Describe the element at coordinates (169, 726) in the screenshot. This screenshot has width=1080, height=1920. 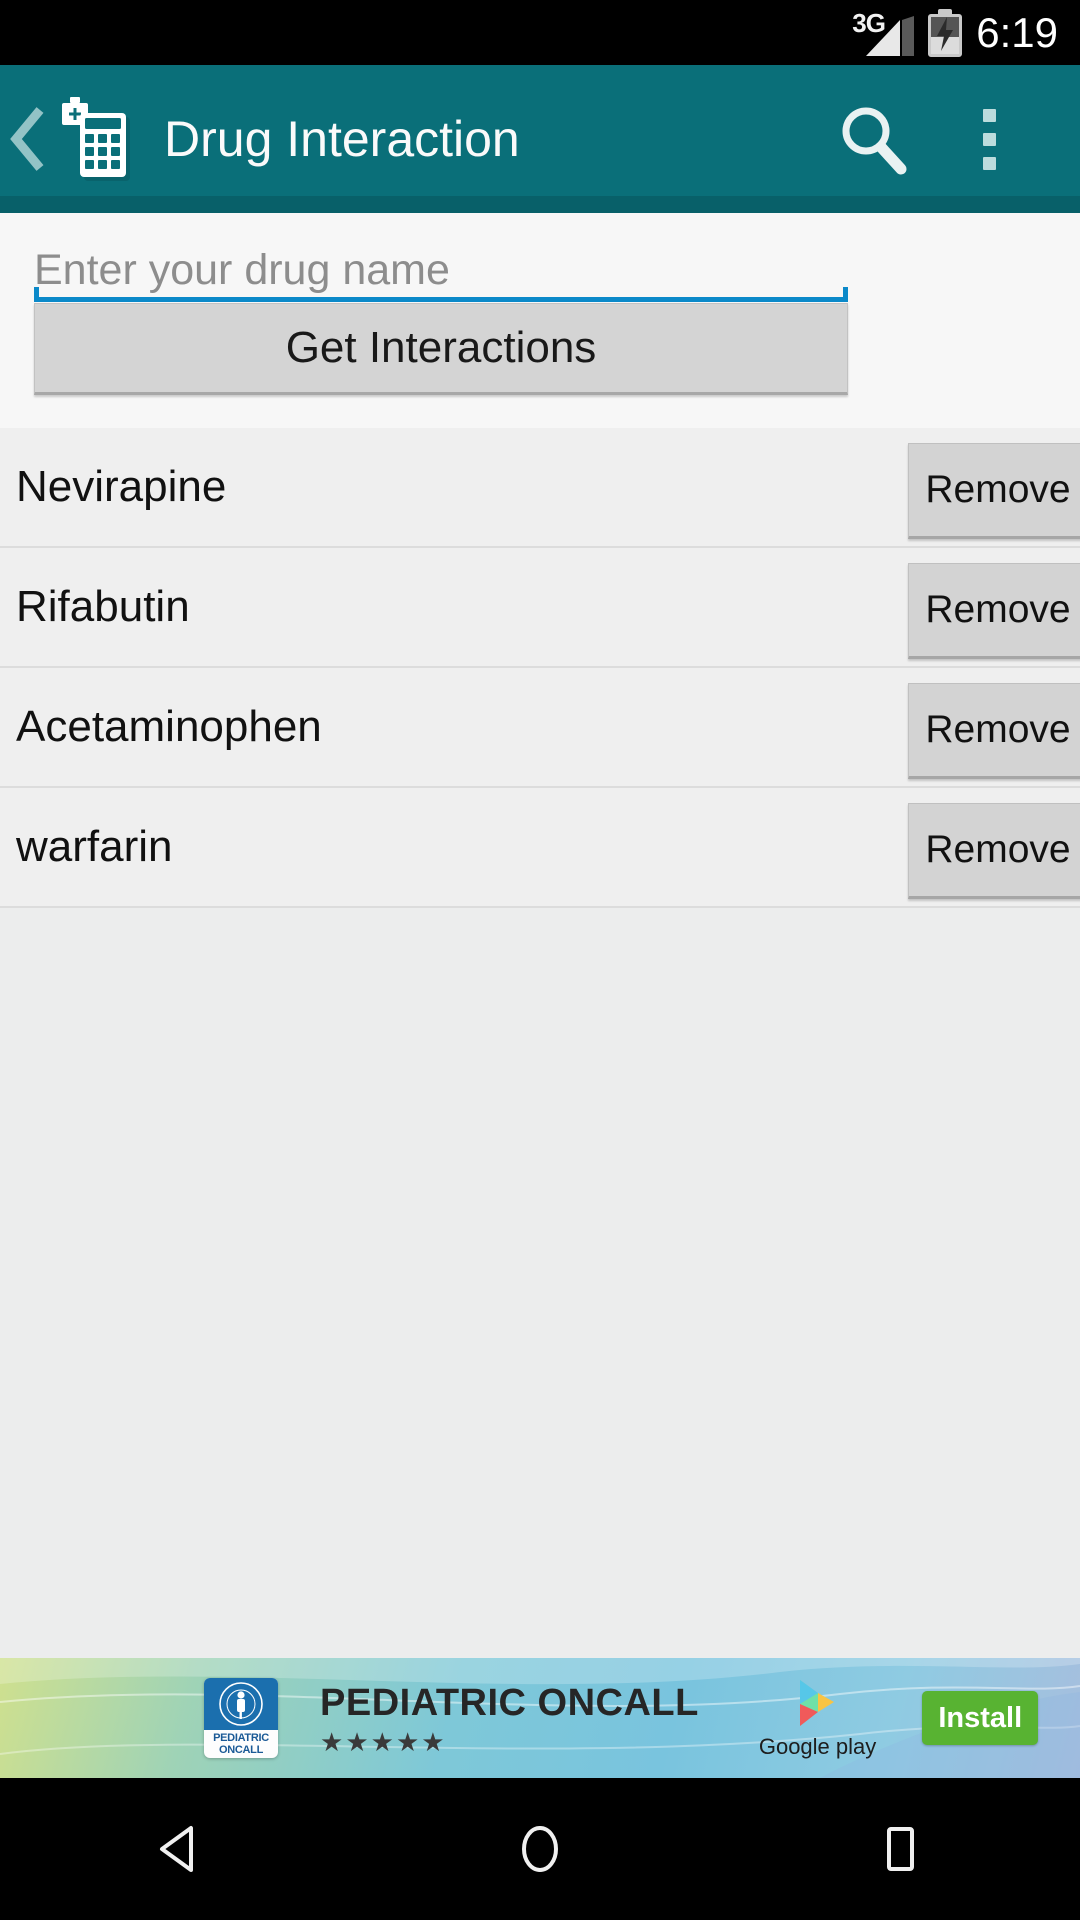
I see `drug-name-label: Acetaminophen` at that location.